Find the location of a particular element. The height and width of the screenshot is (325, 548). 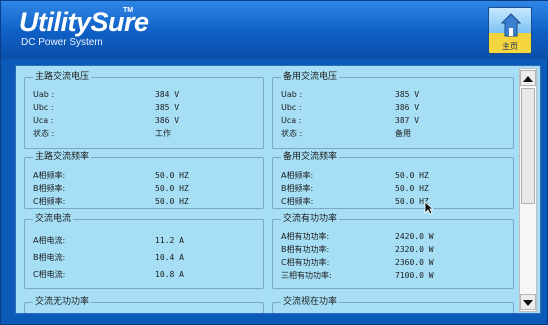

vertical-scrollbar is located at coordinates (528, 190).